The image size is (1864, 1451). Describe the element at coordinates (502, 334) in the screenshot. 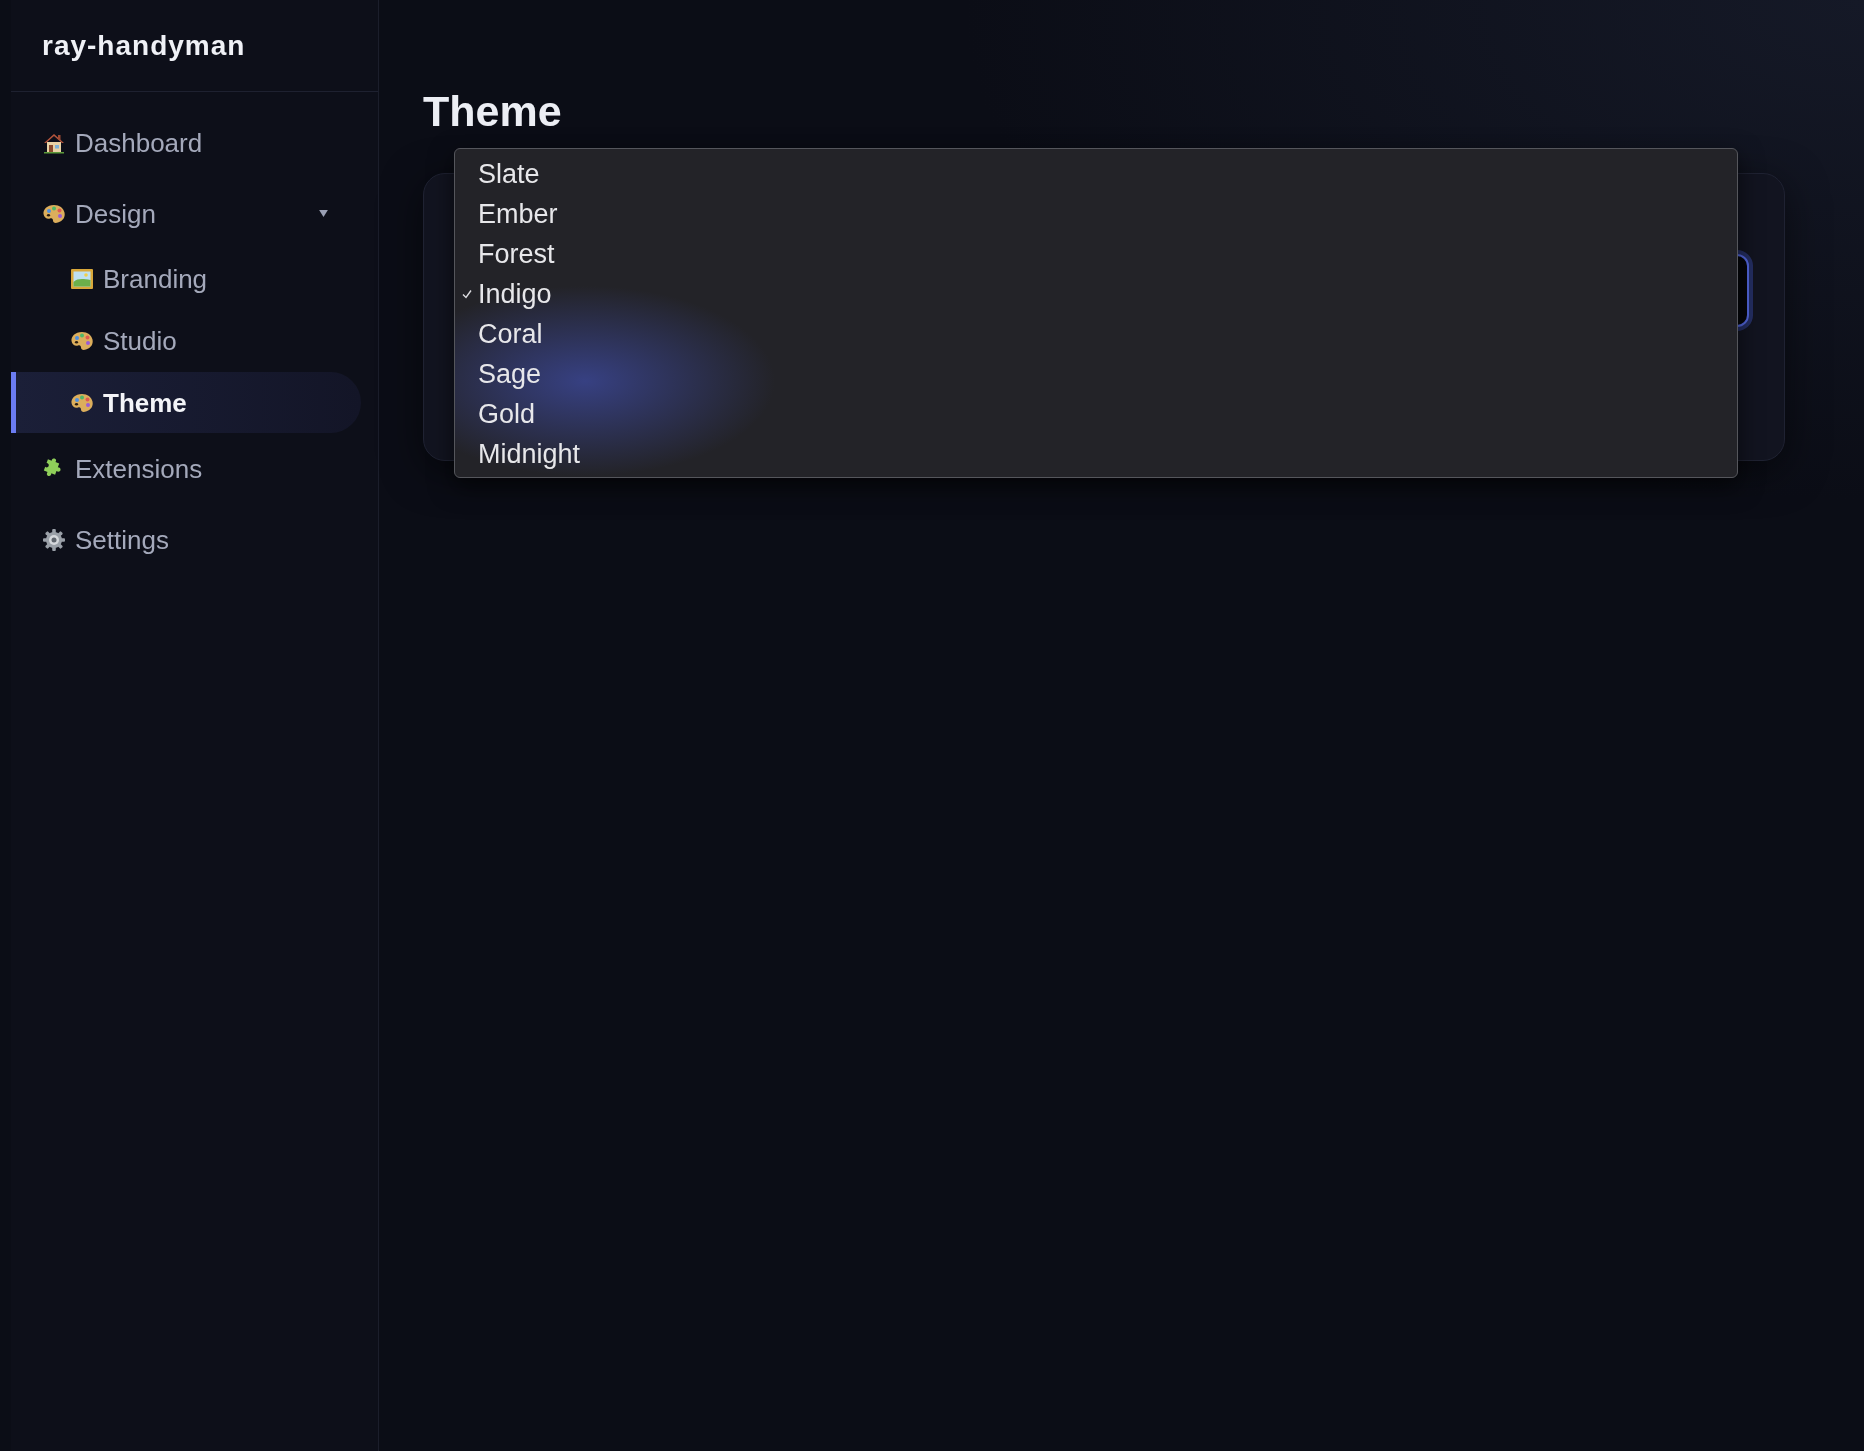

I see `menu-option: Coral` at that location.